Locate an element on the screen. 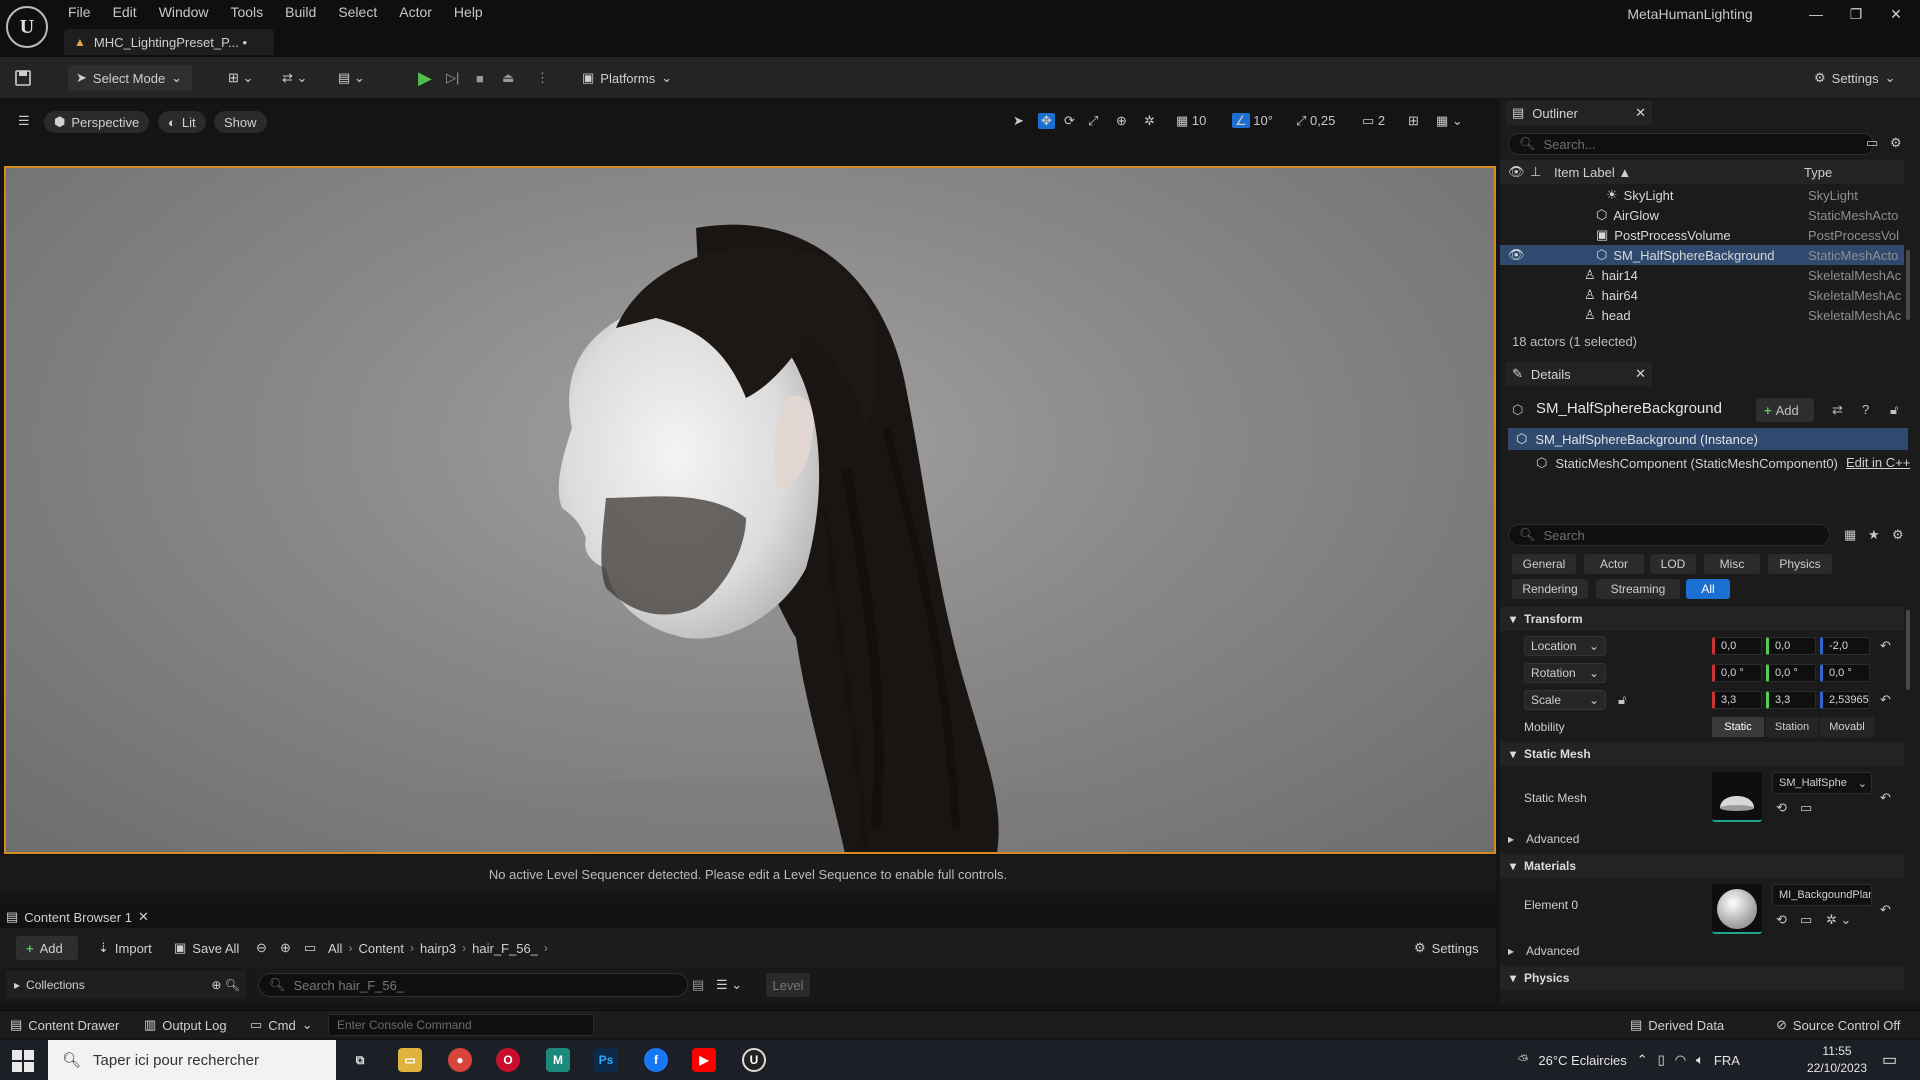  menu-window: Window is located at coordinates (185, 12).